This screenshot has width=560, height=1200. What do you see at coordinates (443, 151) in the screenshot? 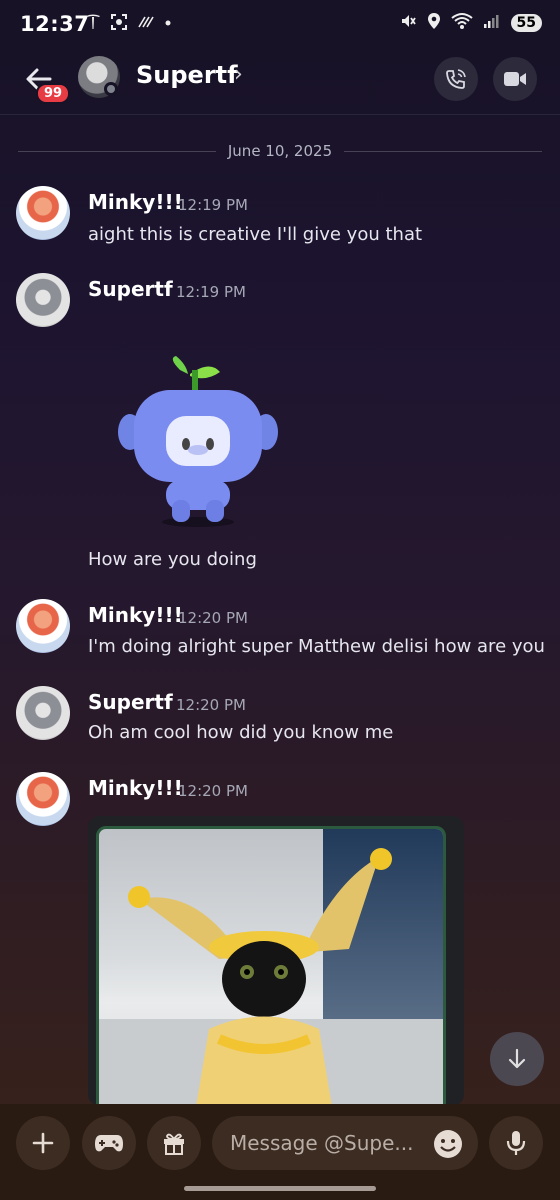
I see `divider` at bounding box center [443, 151].